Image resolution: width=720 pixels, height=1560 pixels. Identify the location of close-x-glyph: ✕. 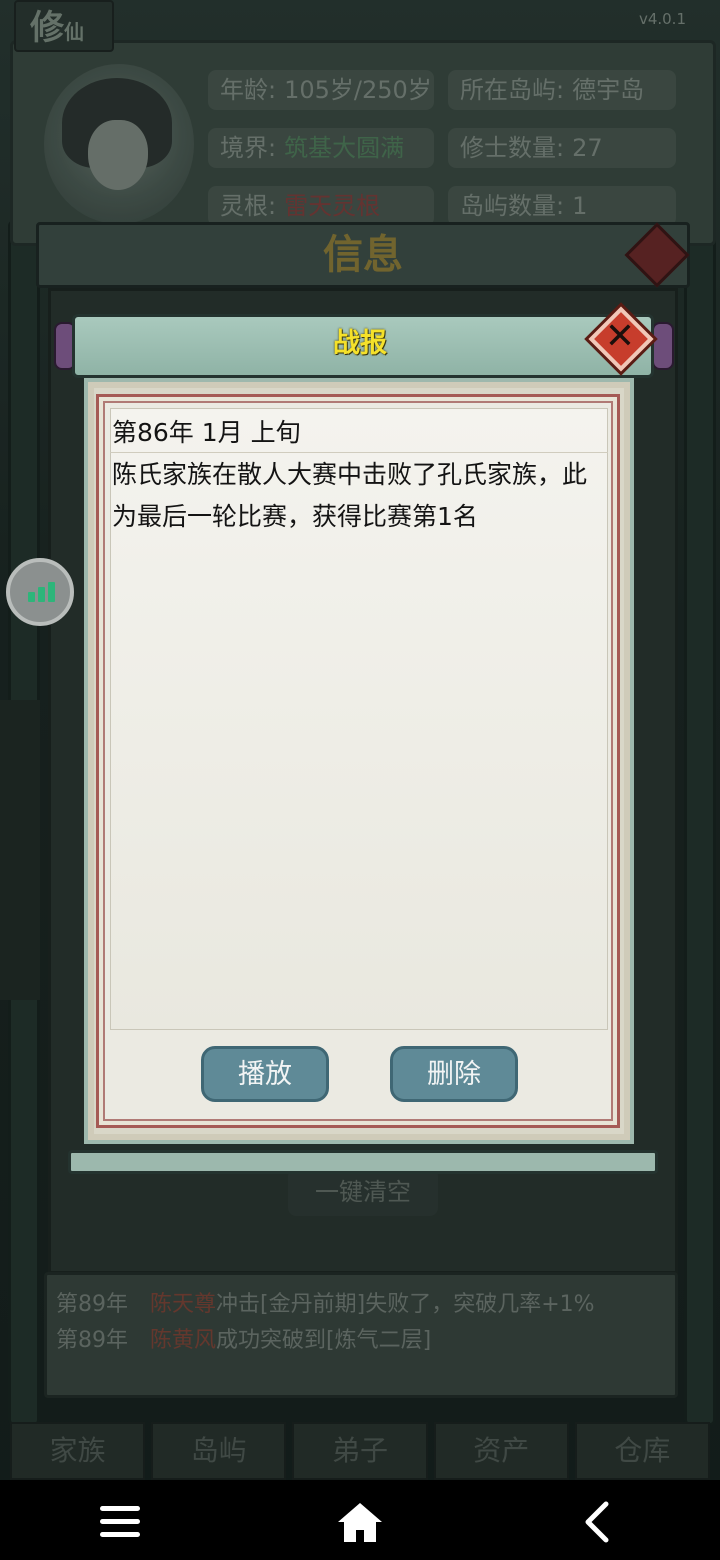
(620, 336).